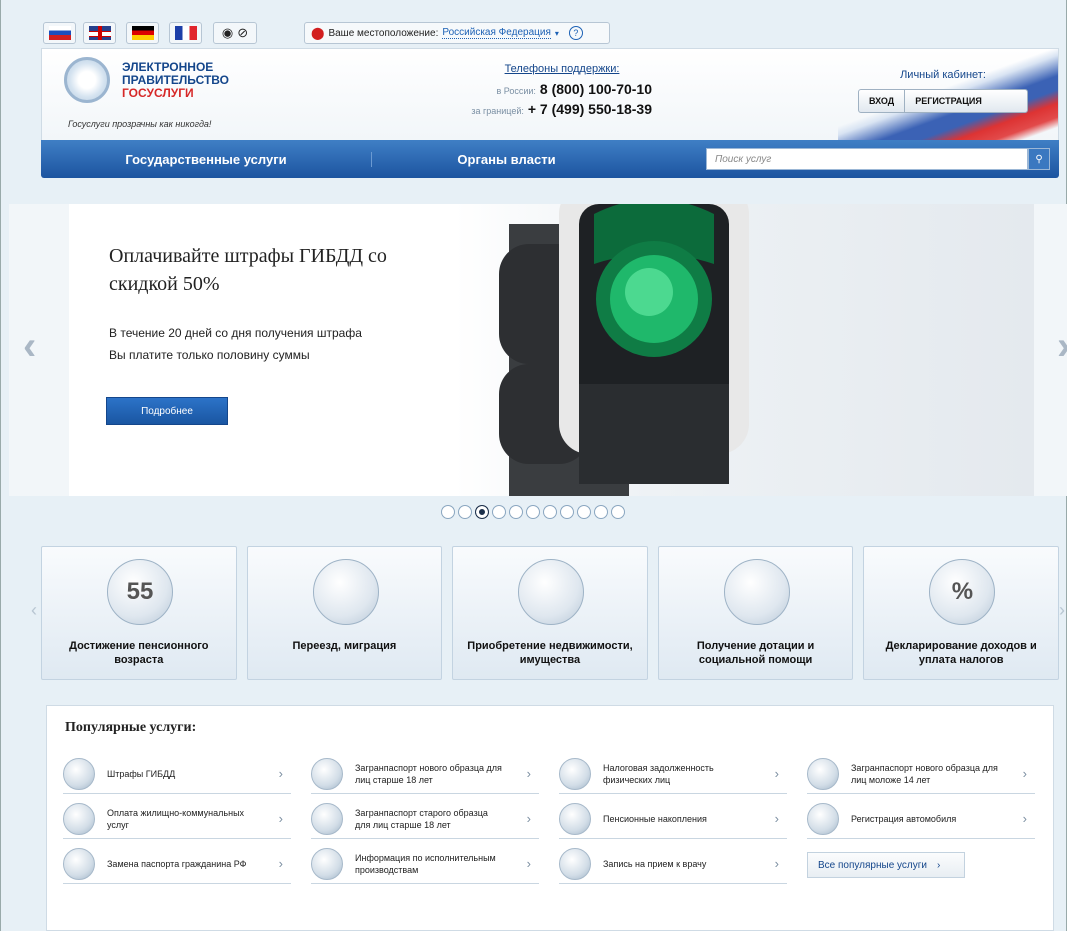 Image resolution: width=1067 pixels, height=931 pixels. Describe the element at coordinates (227, 33) in the screenshot. I see `eye-icon: ◉` at that location.